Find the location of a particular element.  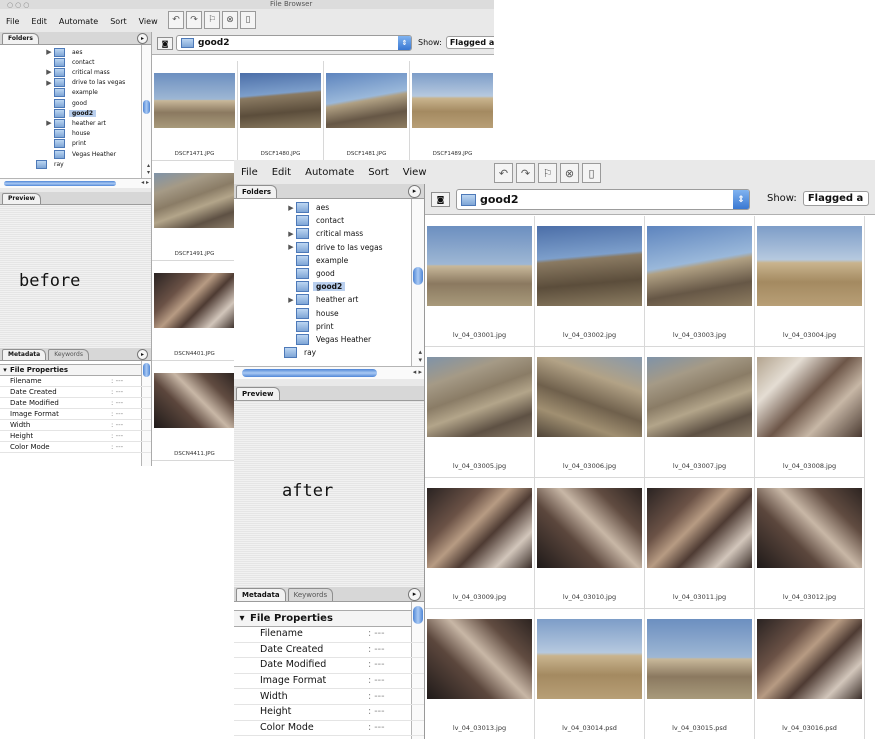

thumbnail-cell: DSCF1489.JPG is located at coordinates (452, 111).